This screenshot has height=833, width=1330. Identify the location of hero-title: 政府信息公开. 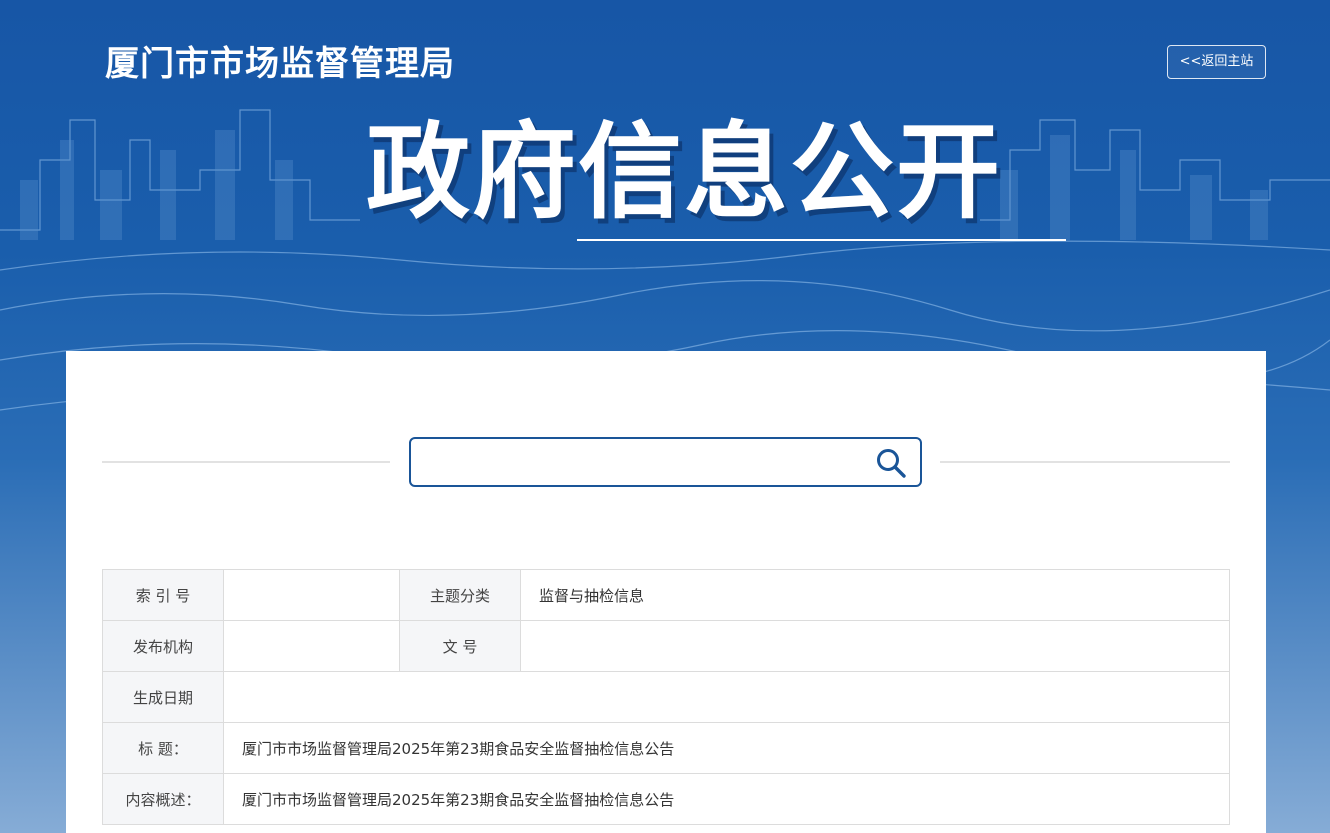
(684, 172).